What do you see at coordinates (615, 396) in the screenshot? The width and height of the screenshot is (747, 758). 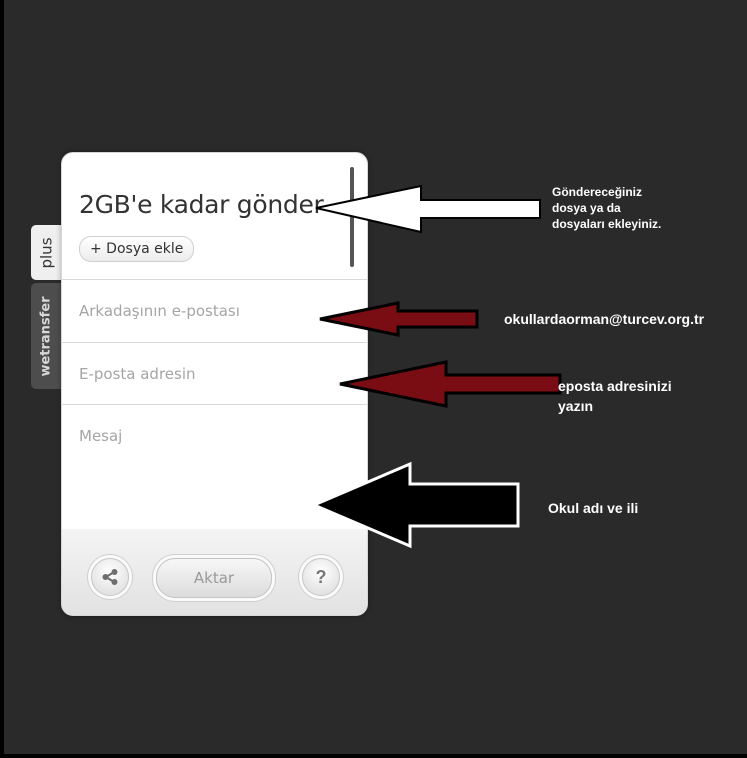 I see `sender-email-note: eposta adresinizi yazın` at bounding box center [615, 396].